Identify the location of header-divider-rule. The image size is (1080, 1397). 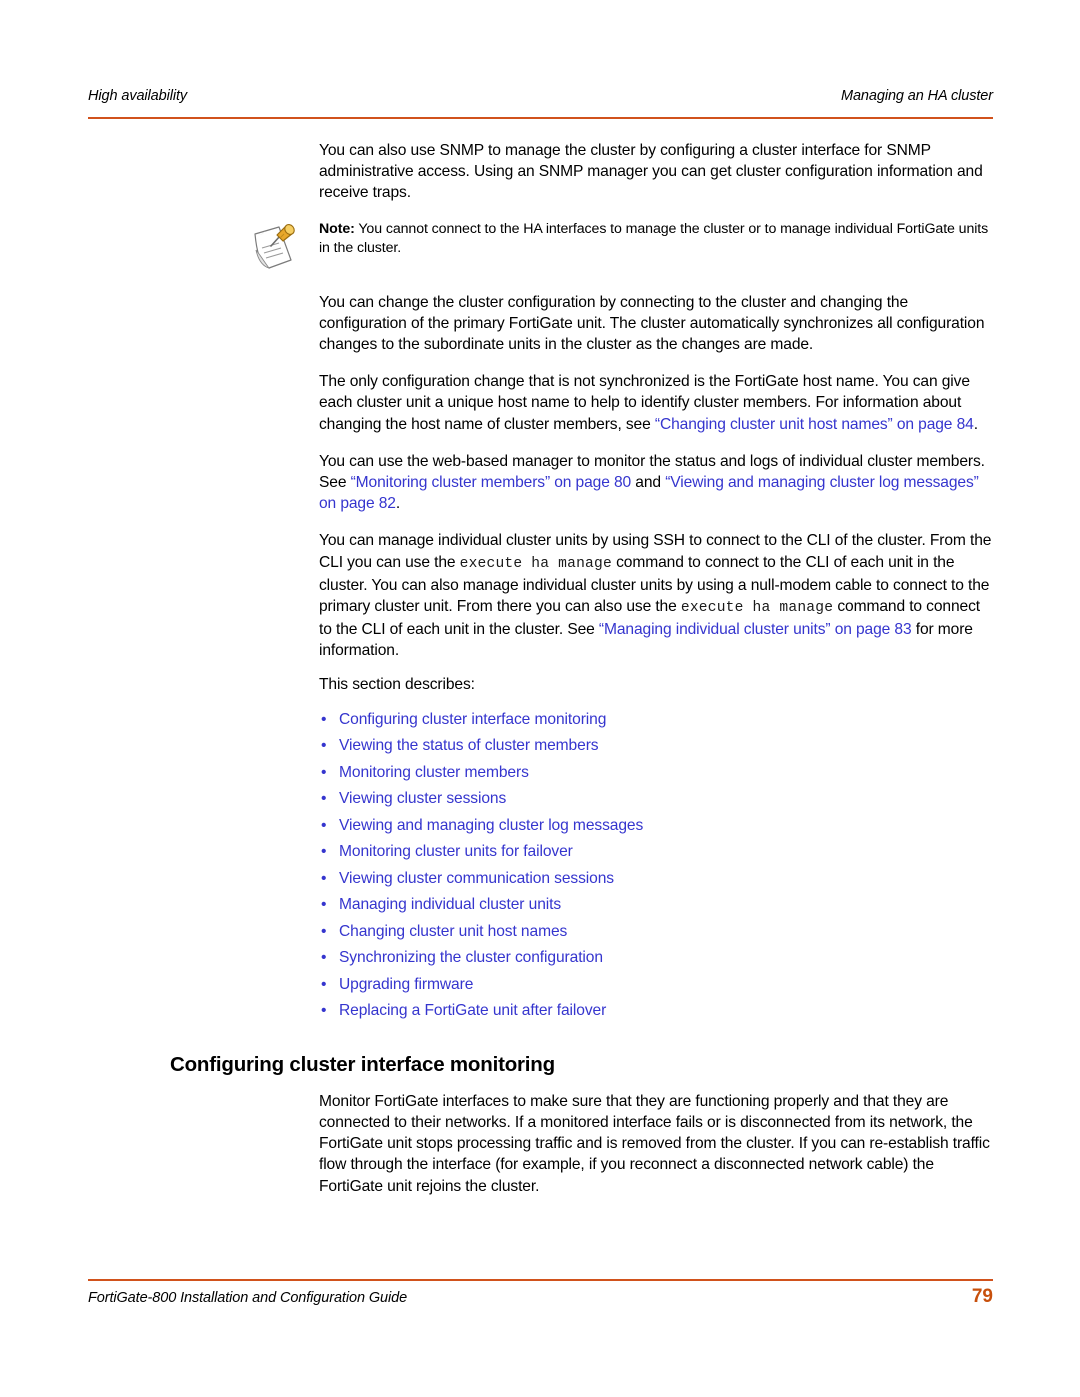
(540, 118).